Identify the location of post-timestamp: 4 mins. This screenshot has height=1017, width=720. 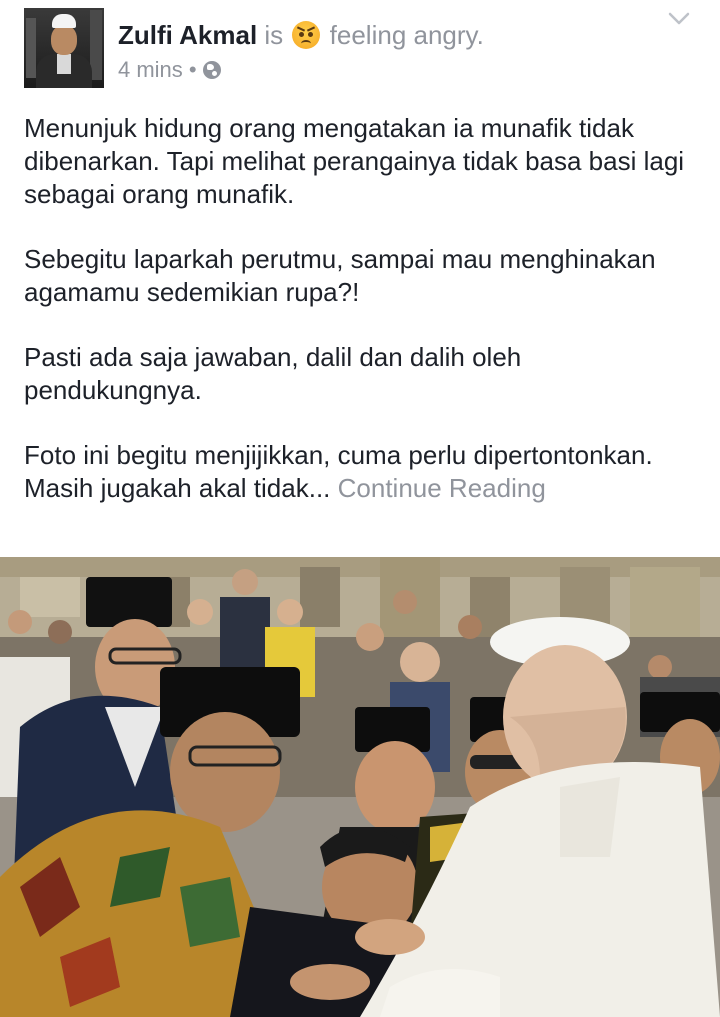
(150, 69).